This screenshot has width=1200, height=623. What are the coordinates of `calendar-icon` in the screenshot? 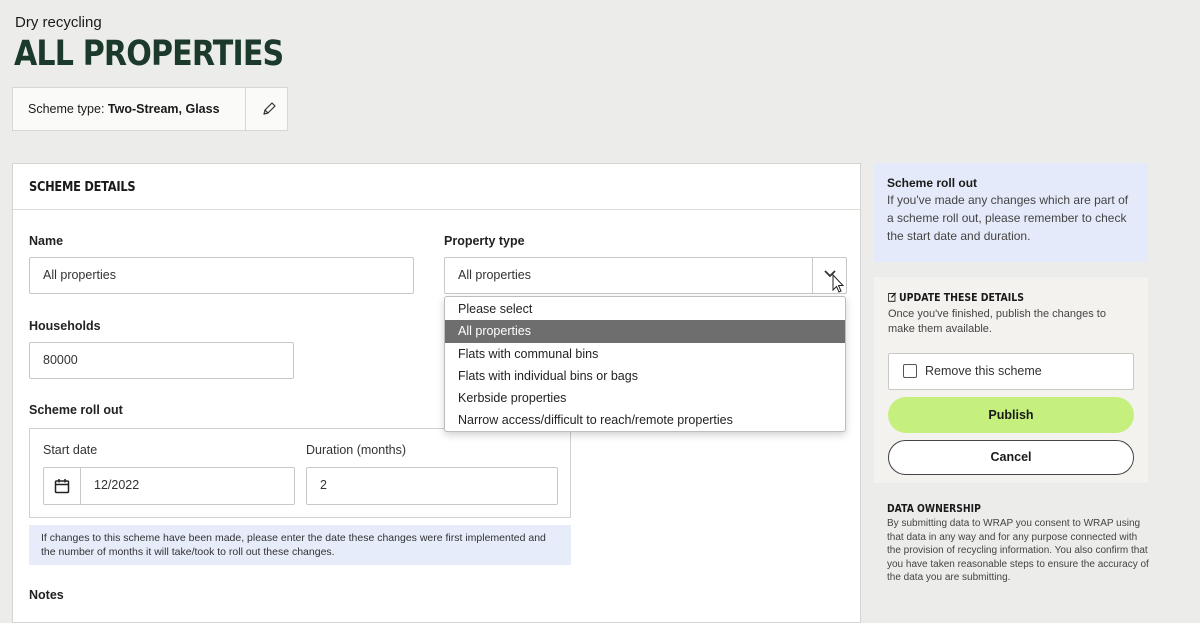 It's located at (62, 486).